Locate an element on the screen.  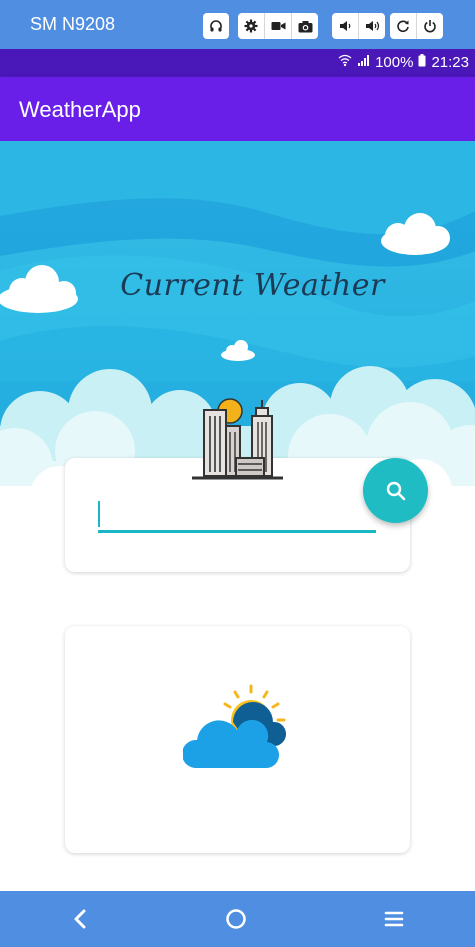
back-icon is located at coordinates (80, 919).